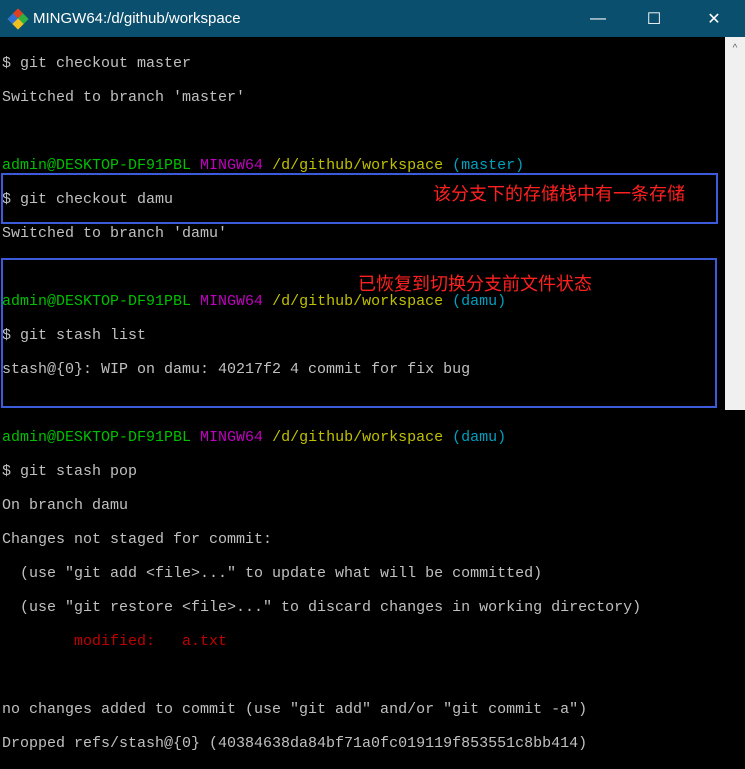 The image size is (745, 769). Describe the element at coordinates (598, 18) in the screenshot. I see `minimize-button: —` at that location.